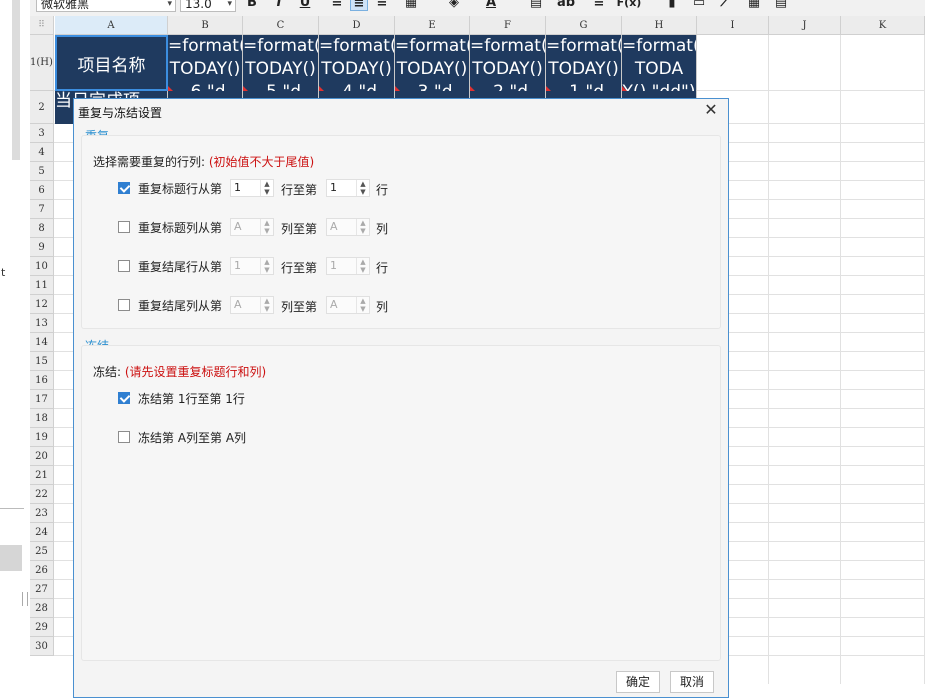  What do you see at coordinates (42, 418) in the screenshot?
I see `row-header-18: 18` at bounding box center [42, 418].